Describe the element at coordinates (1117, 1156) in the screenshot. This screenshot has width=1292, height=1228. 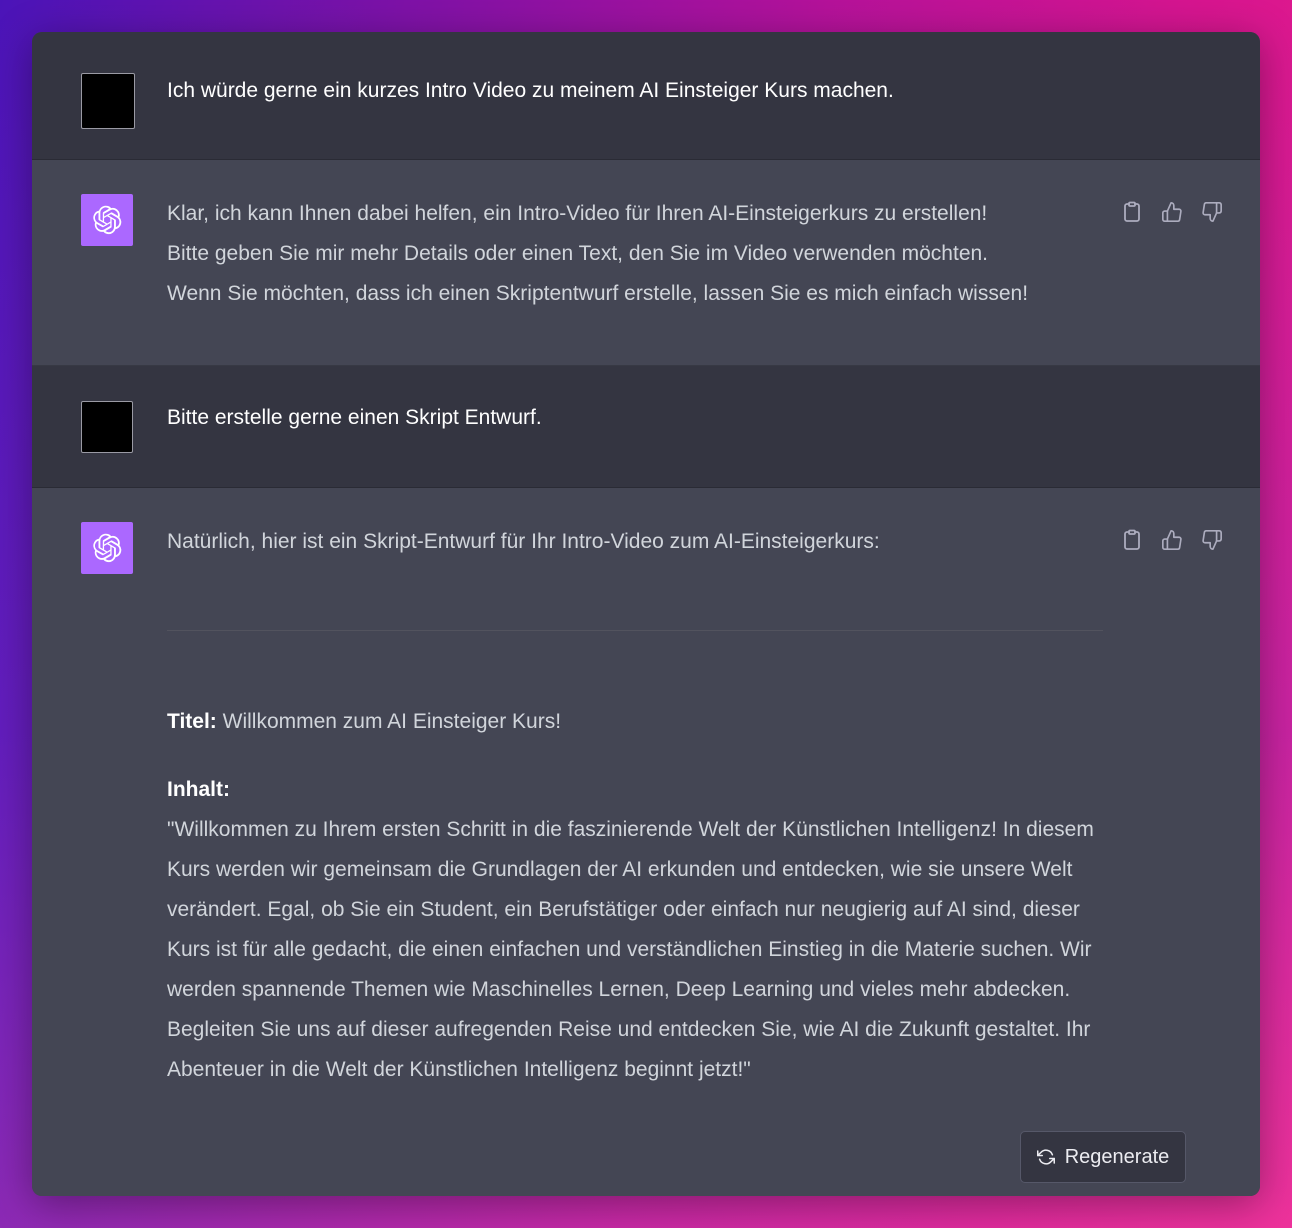
I see `regenerate-label: Regenerate` at that location.